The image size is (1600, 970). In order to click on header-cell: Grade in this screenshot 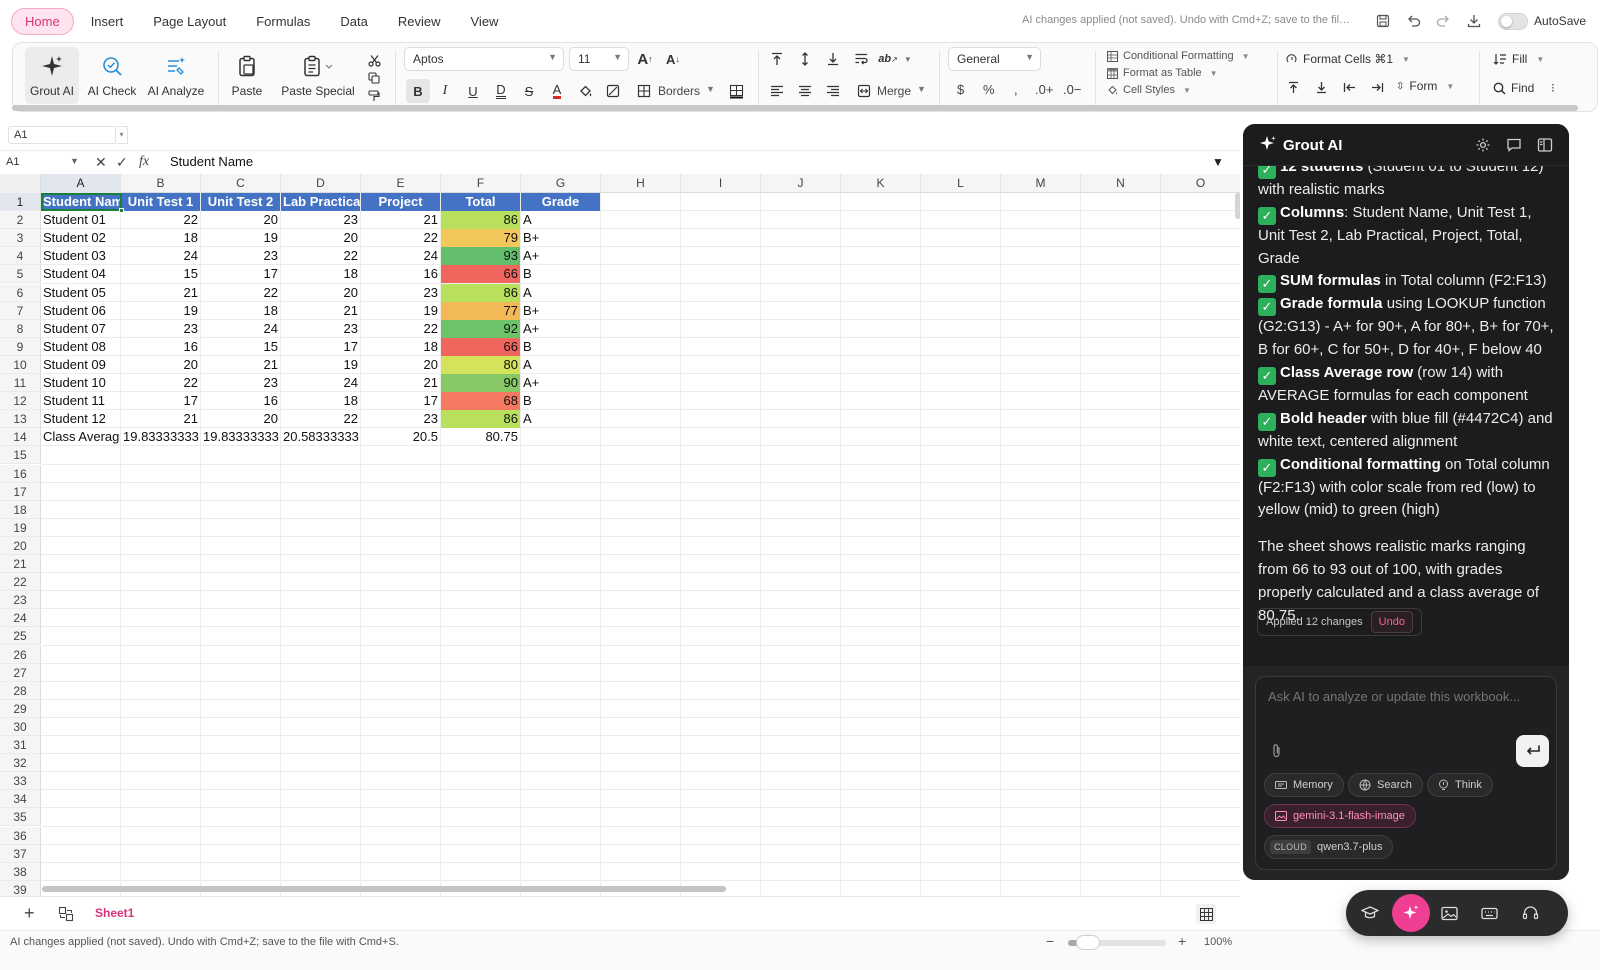, I will do `click(560, 202)`.